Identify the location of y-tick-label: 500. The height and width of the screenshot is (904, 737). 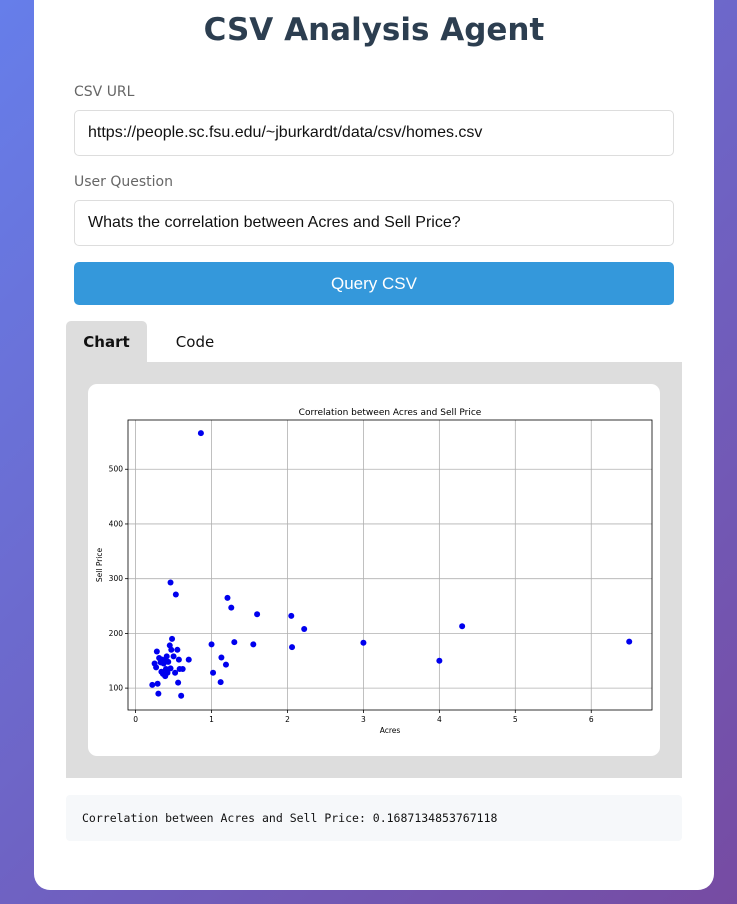
(116, 469).